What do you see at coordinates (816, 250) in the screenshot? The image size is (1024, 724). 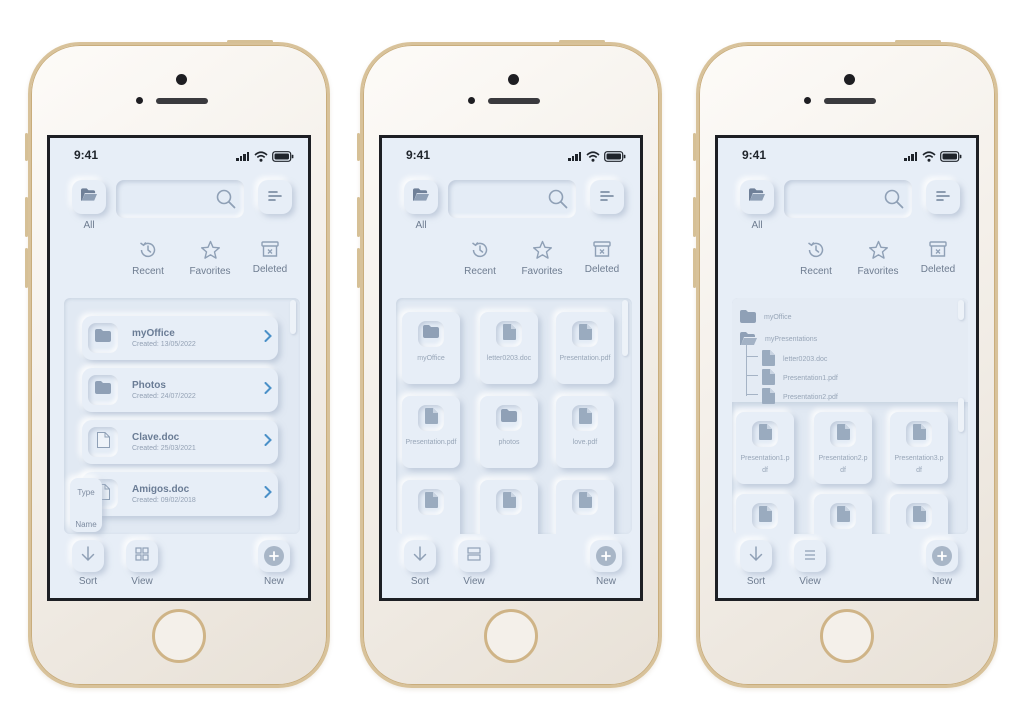 I see `history-icon` at bounding box center [816, 250].